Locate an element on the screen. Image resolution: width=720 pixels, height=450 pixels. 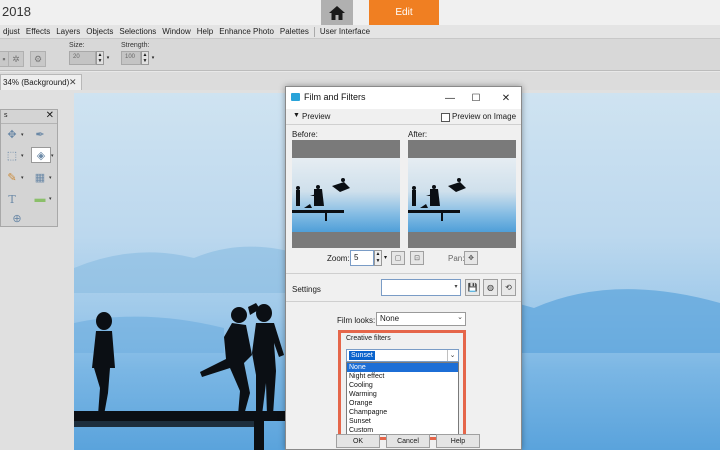
before-silhouettes is located at coordinates (321, 199).